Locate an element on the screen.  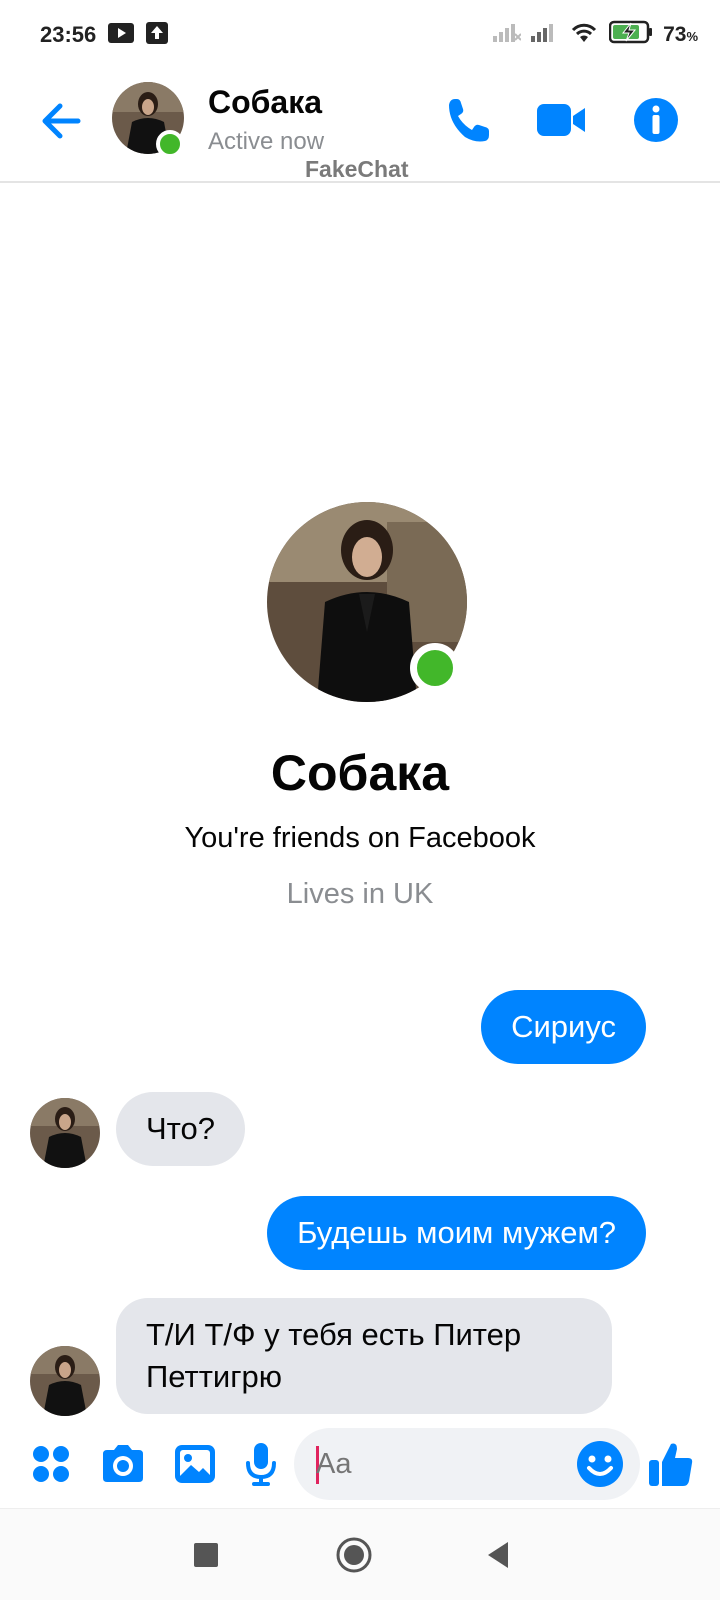
camera-icon is located at coordinates (123, 1463).